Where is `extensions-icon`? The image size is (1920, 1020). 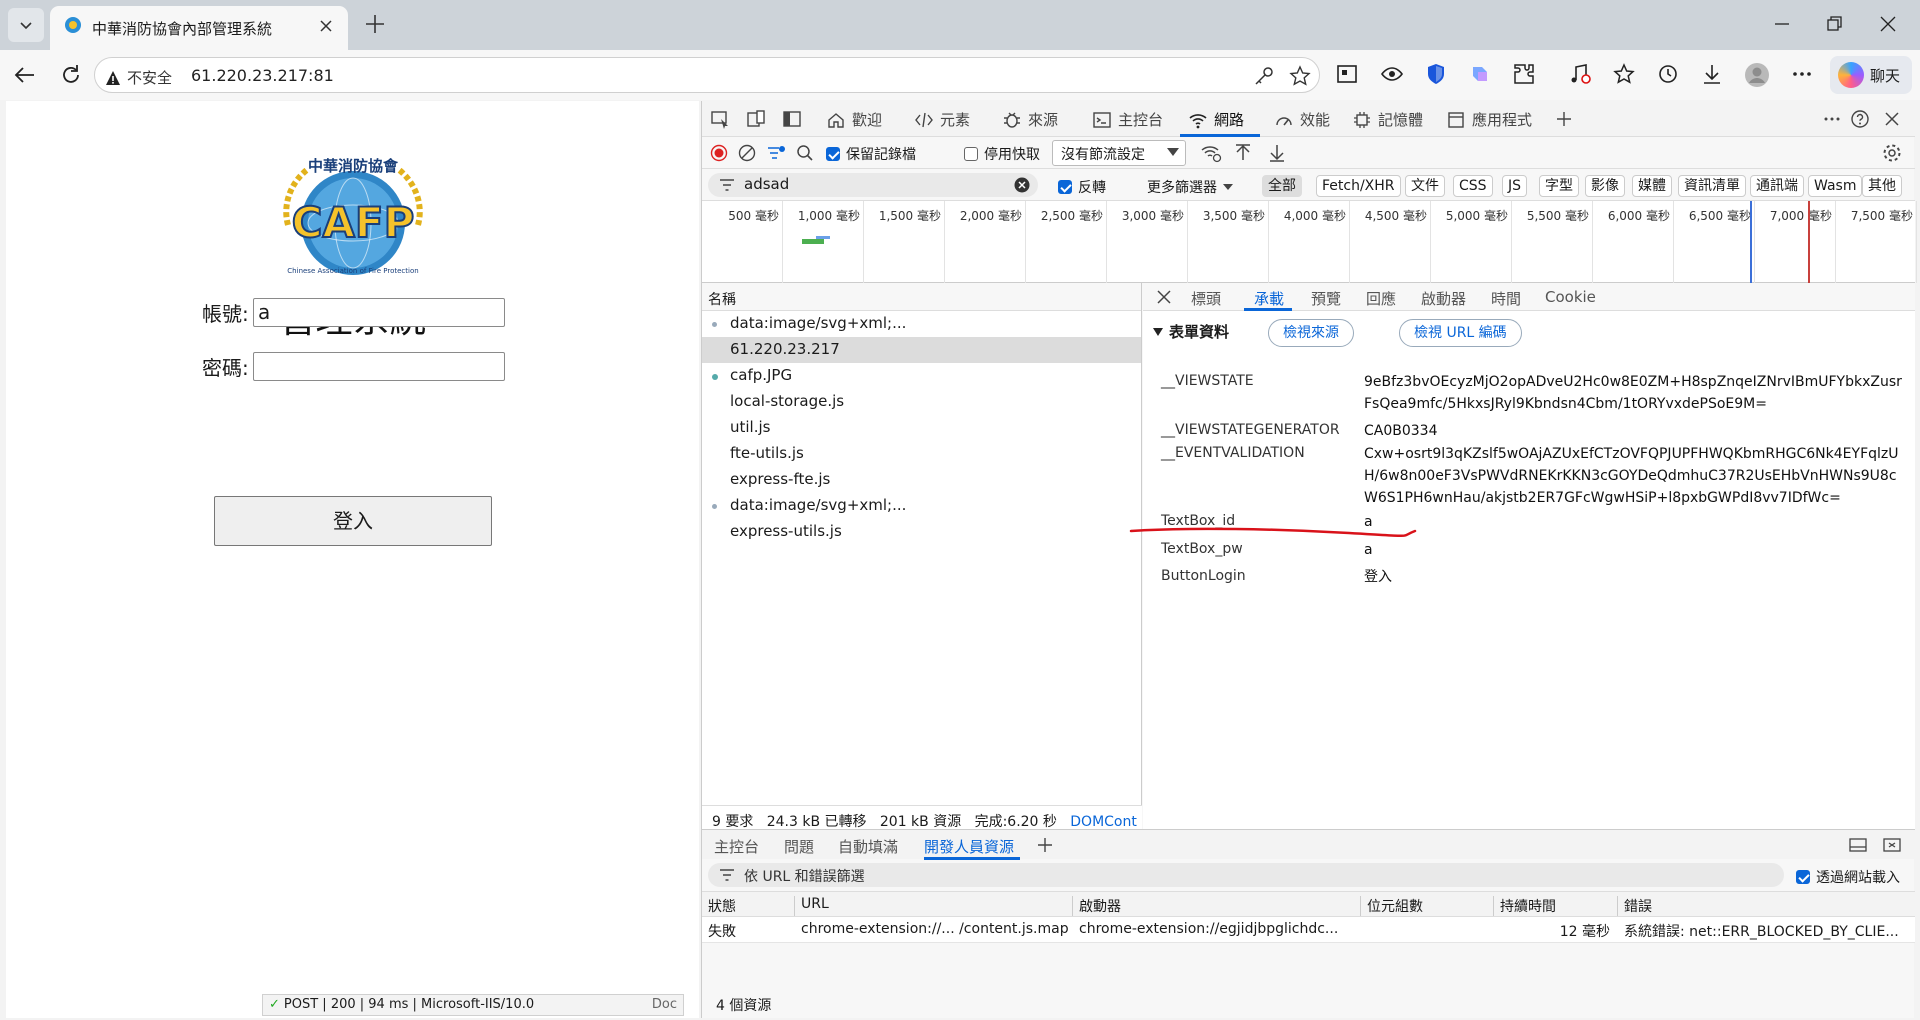 extensions-icon is located at coordinates (1524, 74).